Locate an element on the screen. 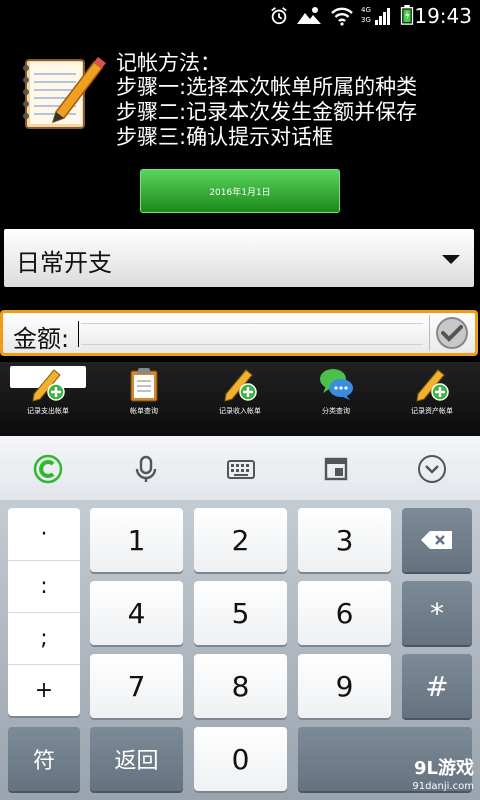 This screenshot has height=800, width=480. category-selected-value: 日常开支 is located at coordinates (64, 263).